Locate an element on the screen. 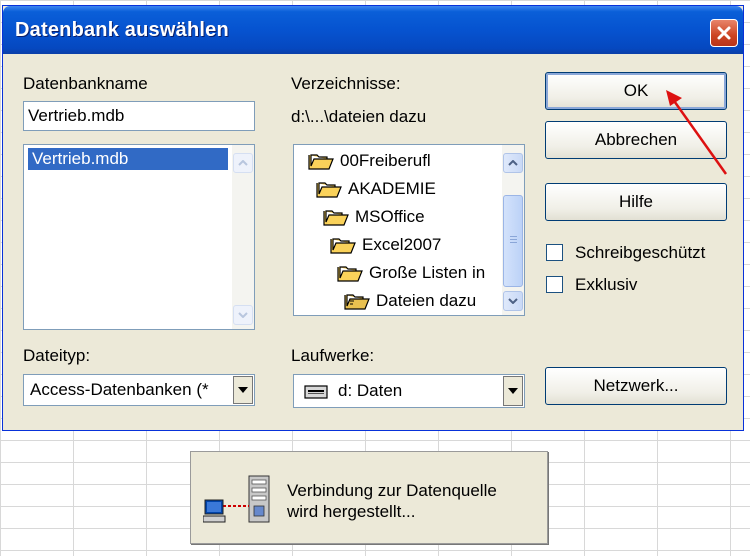 The height and width of the screenshot is (556, 750). file-type-select: Access-Datenbanken (* is located at coordinates (139, 390).